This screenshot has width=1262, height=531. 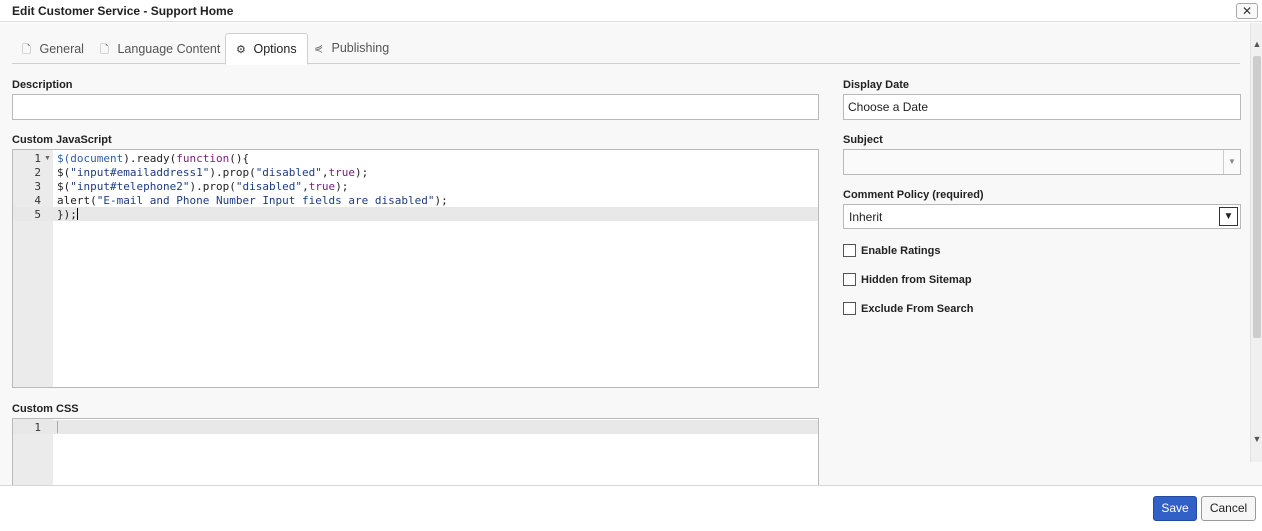 What do you see at coordinates (45, 409) in the screenshot?
I see `custom-css-label: Custom CSS` at bounding box center [45, 409].